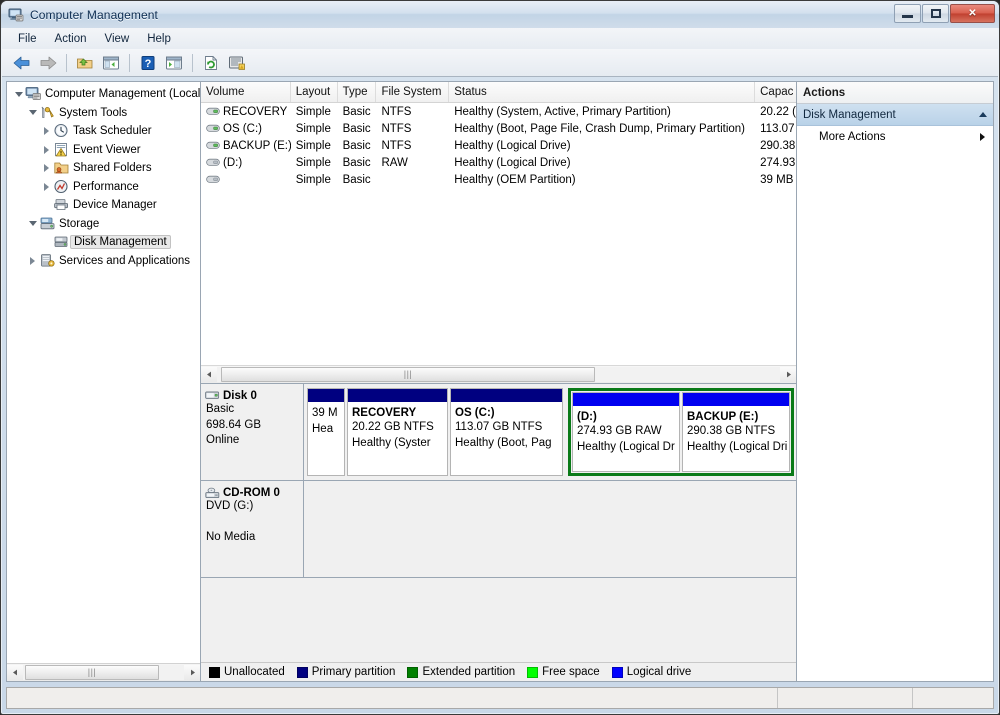  What do you see at coordinates (105, 224) in the screenshot?
I see `tree-node-storage: Storage` at bounding box center [105, 224].